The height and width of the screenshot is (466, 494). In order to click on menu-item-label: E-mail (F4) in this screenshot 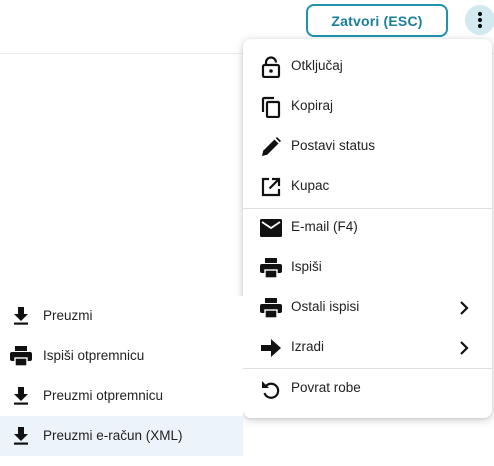, I will do `click(324, 226)`.